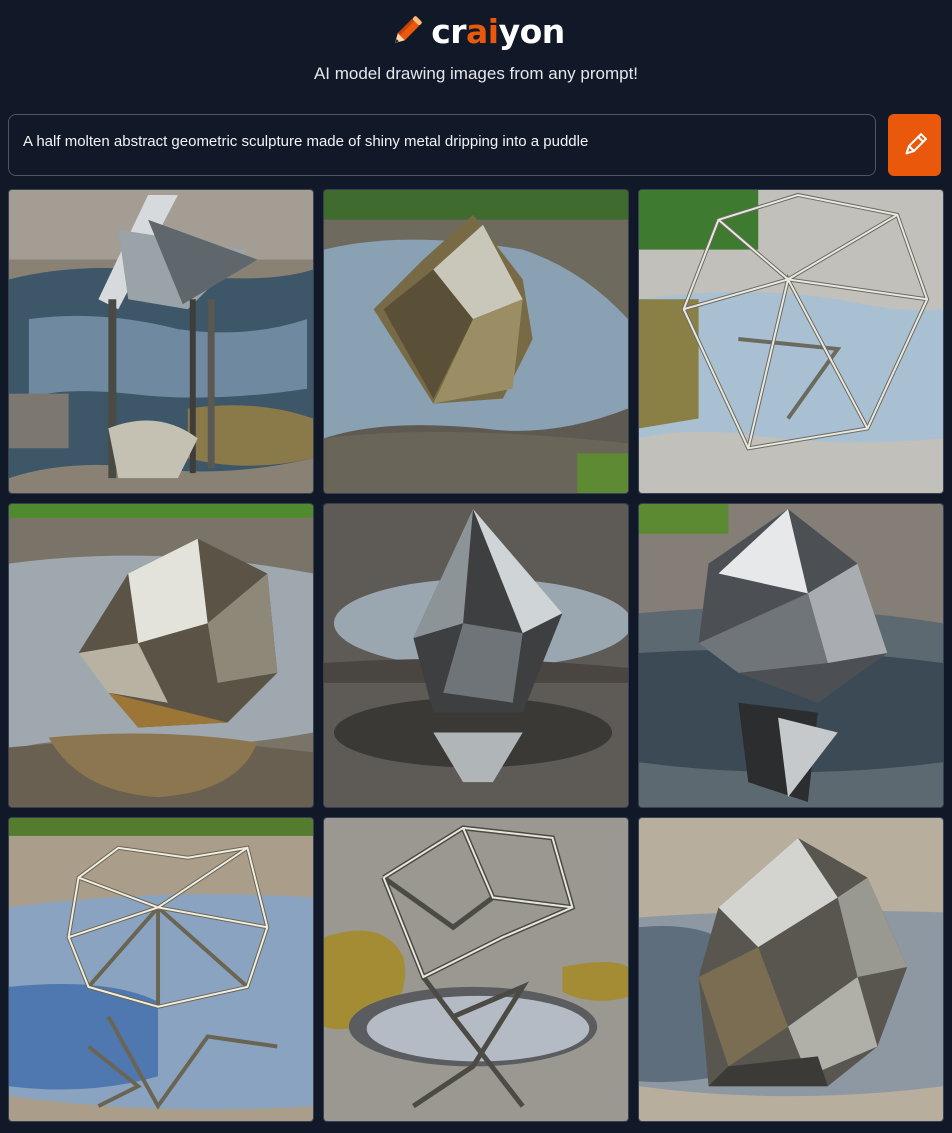 The width and height of the screenshot is (952, 1133). I want to click on logo-wordmark: craiyon, so click(498, 31).